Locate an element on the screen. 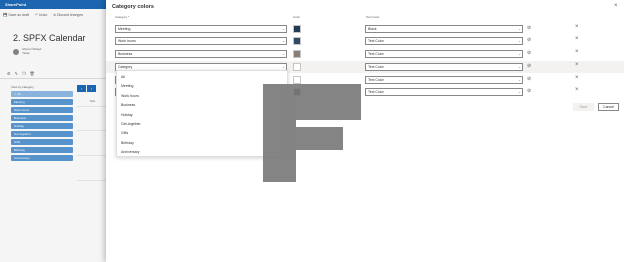 The height and width of the screenshot is (262, 624). dropdown-option: Get-together is located at coordinates (202, 124).